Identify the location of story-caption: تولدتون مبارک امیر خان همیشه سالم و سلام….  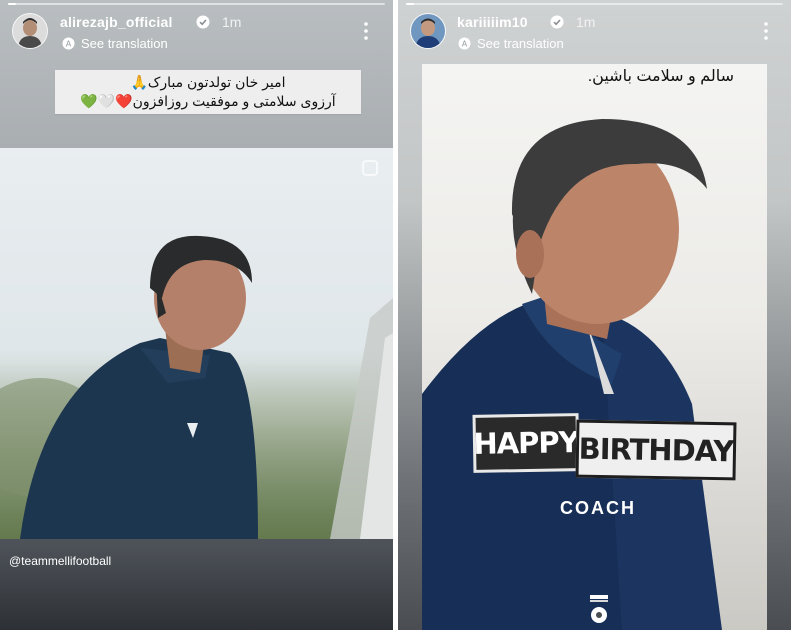
(660, 76).